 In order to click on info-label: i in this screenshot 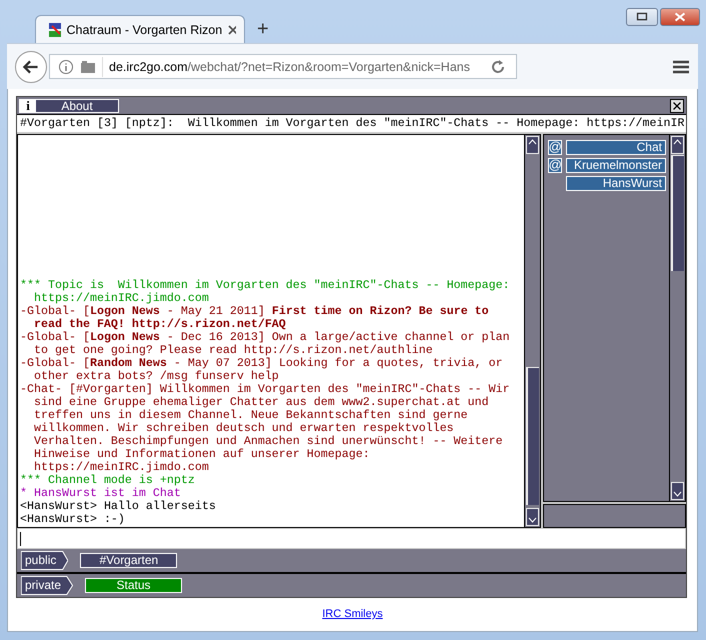, I will do `click(28, 106)`.